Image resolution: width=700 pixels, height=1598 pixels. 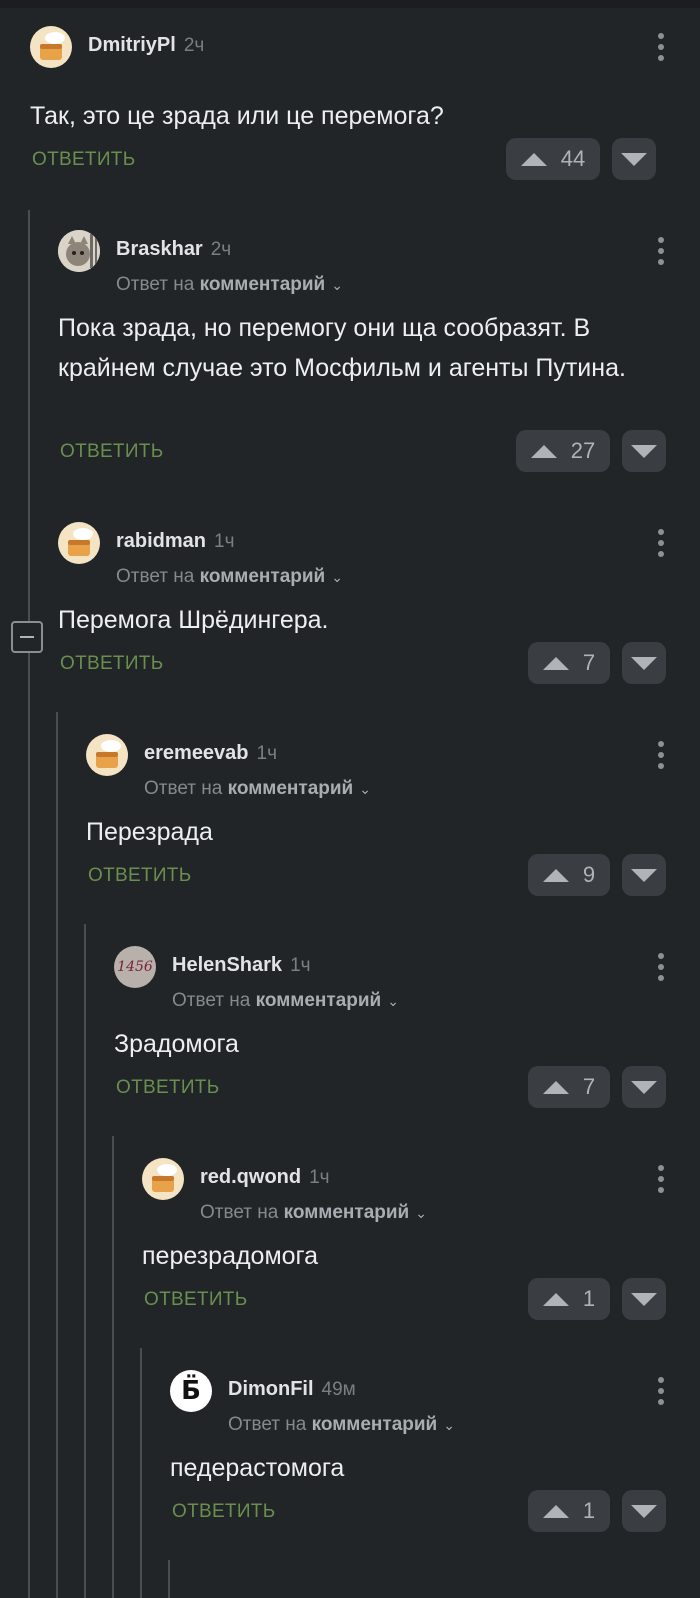 I want to click on cat-avatar-icon, so click(x=79, y=251).